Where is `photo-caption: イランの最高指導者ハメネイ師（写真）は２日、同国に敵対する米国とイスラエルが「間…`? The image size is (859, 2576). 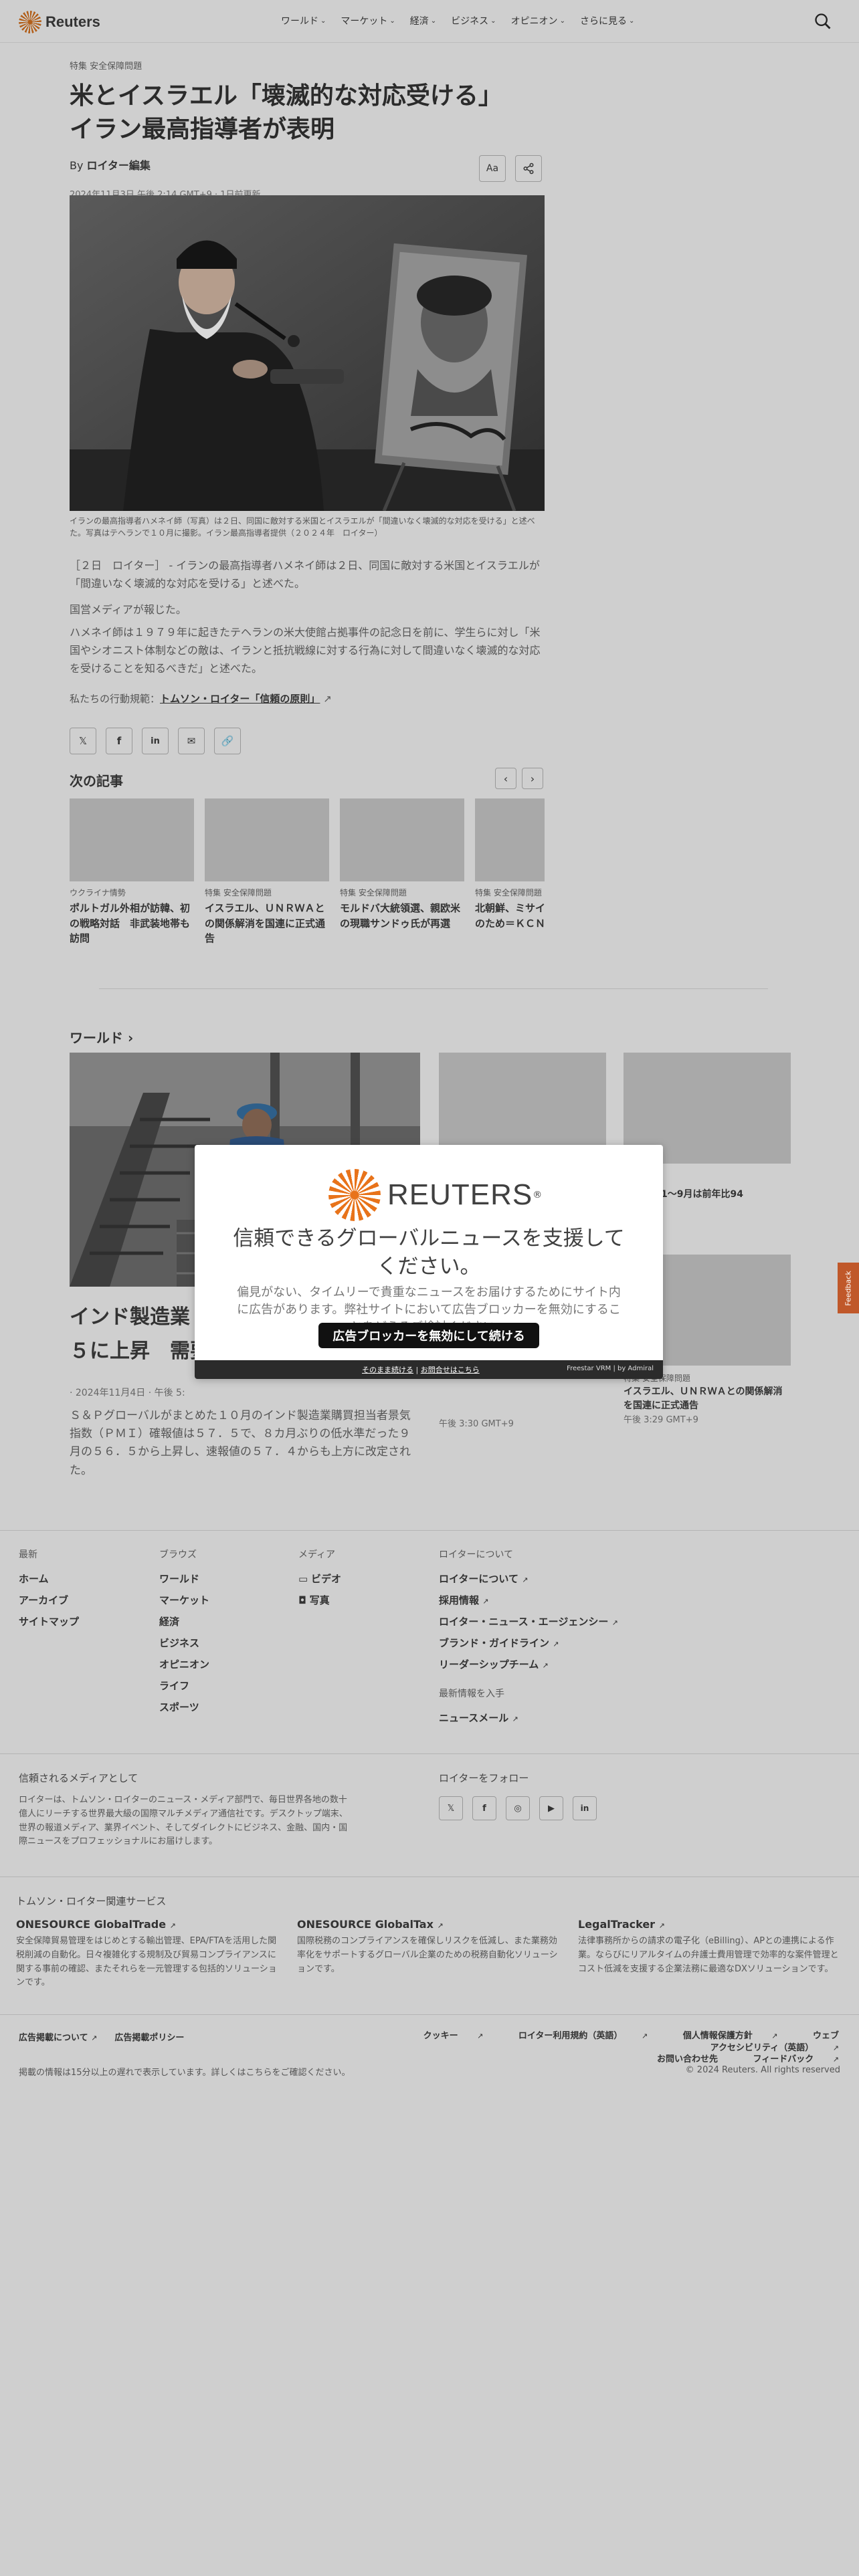 photo-caption: イランの最高指導者ハメネイ師（写真）は２日、同国に敵対する米国とイスラエルが「間… is located at coordinates (302, 527).